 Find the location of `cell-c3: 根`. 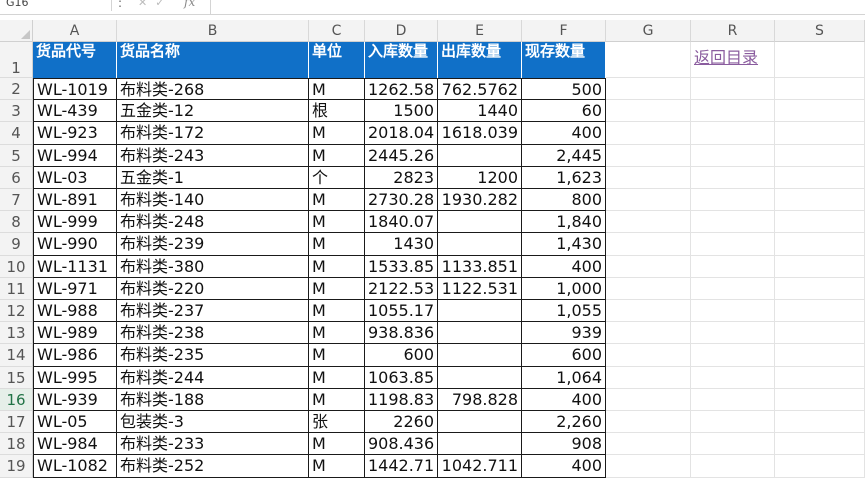

cell-c3: 根 is located at coordinates (337, 111).